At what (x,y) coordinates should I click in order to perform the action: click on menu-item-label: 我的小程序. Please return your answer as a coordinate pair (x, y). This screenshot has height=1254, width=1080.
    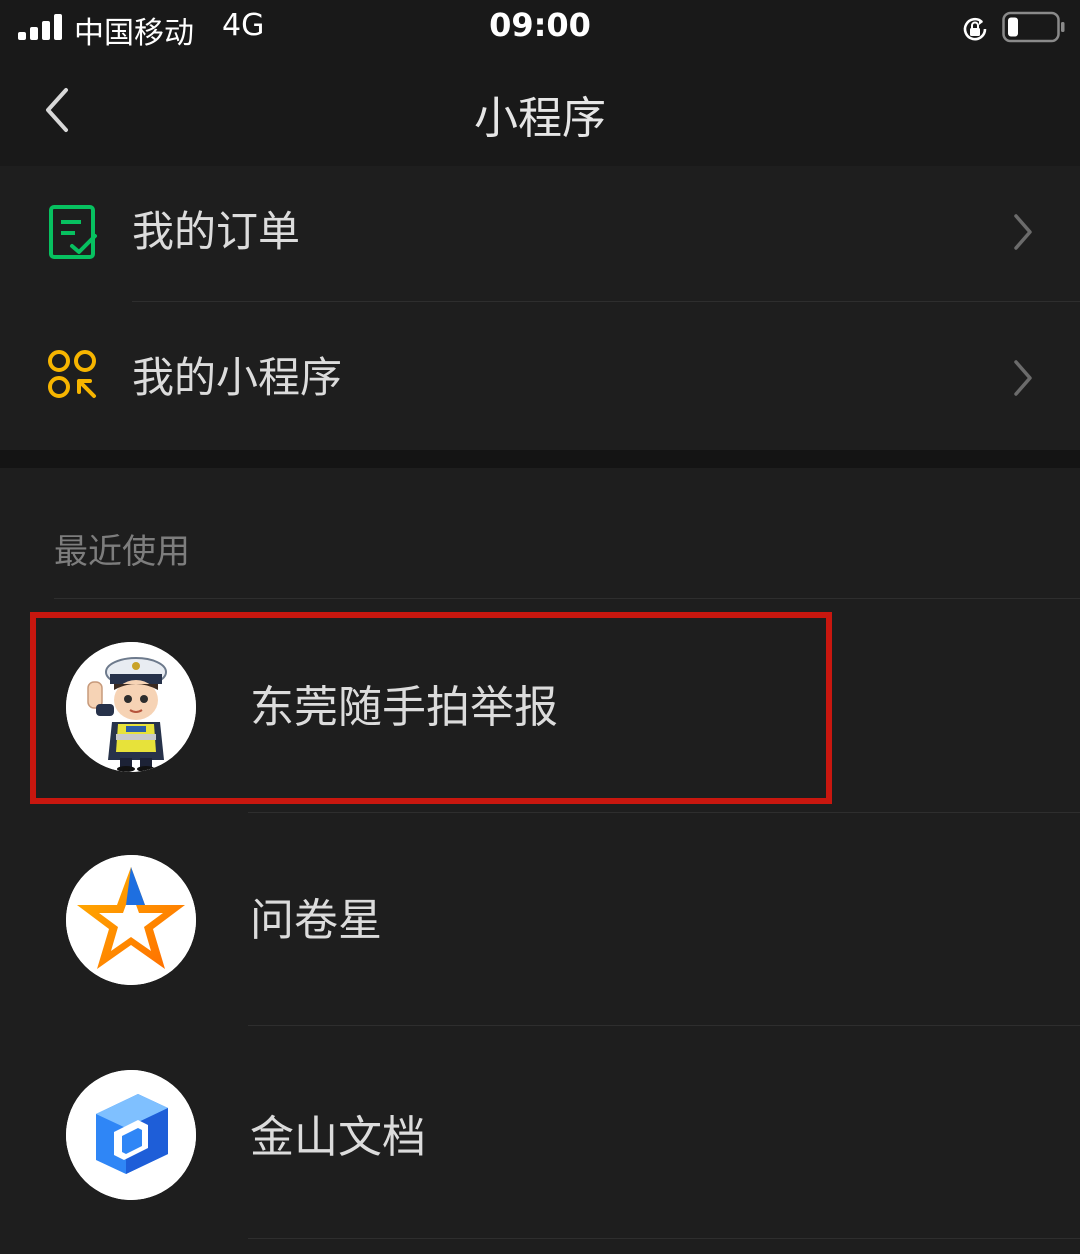
    Looking at the image, I should click on (237, 377).